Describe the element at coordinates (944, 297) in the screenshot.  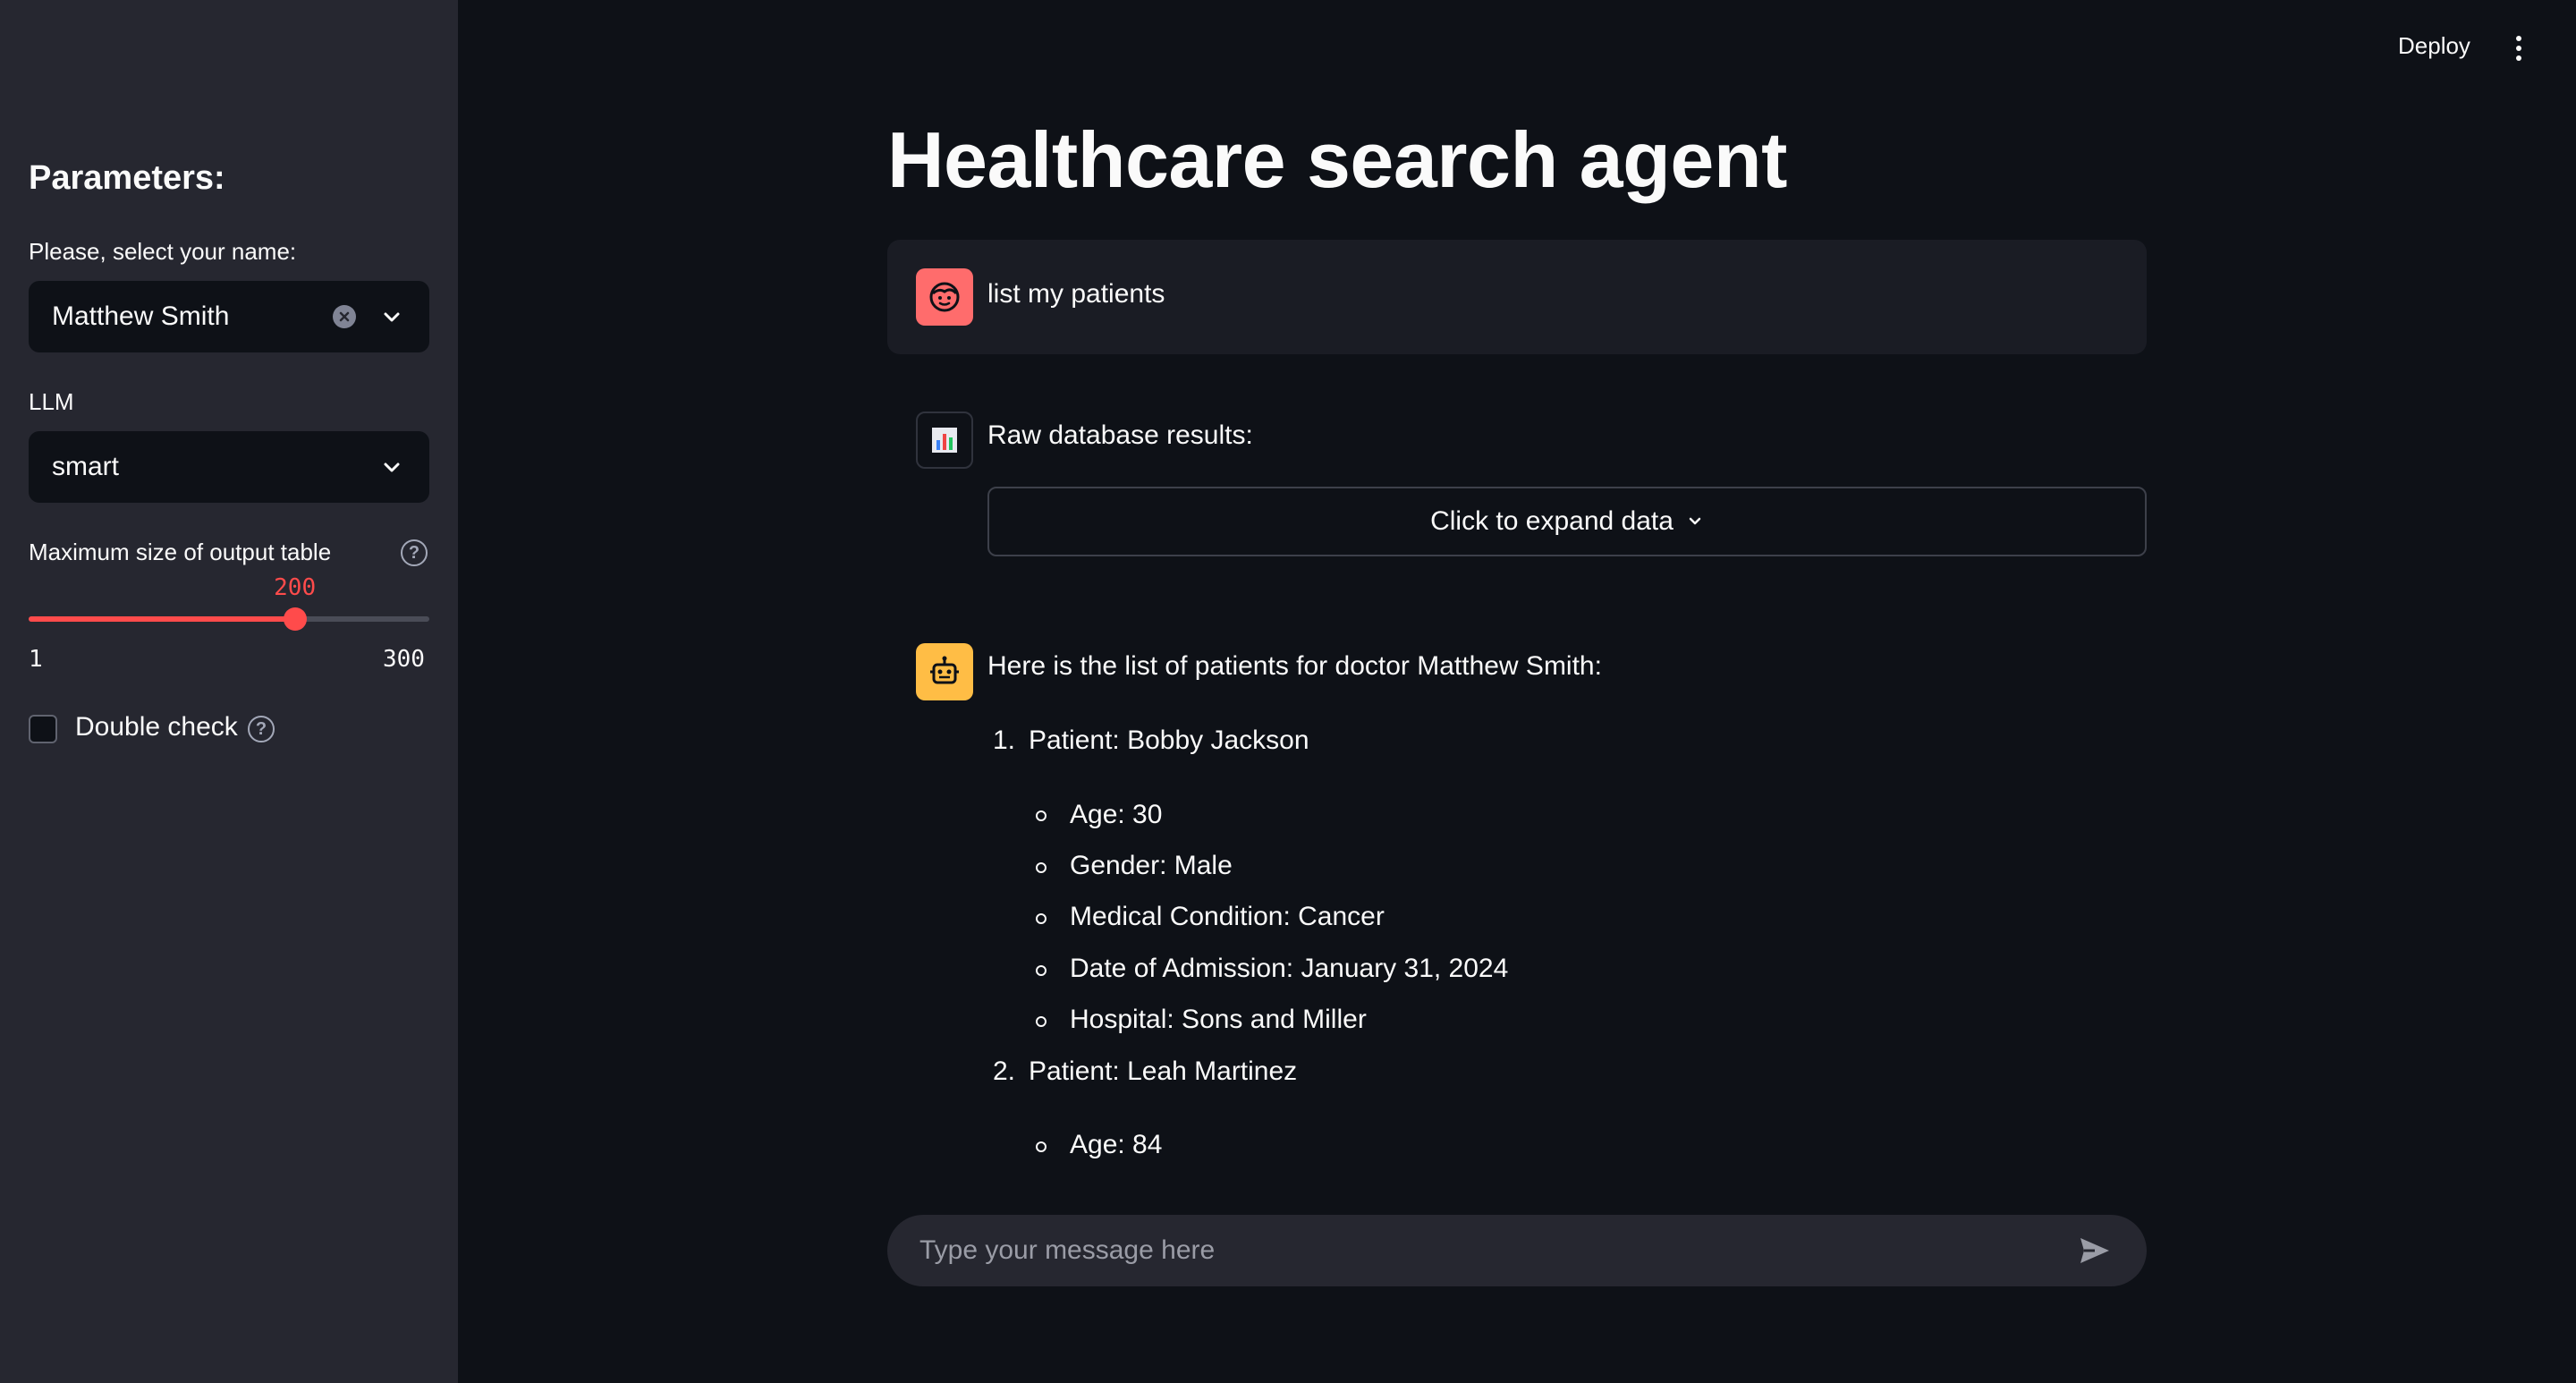
I see `user-face-icon` at that location.